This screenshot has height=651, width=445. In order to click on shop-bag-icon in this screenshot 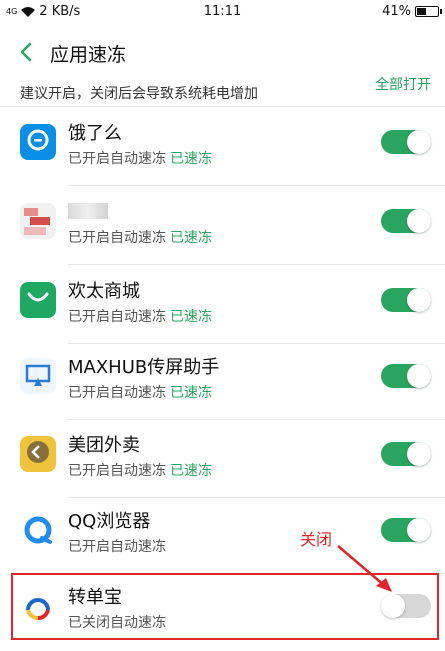, I will do `click(38, 300)`.